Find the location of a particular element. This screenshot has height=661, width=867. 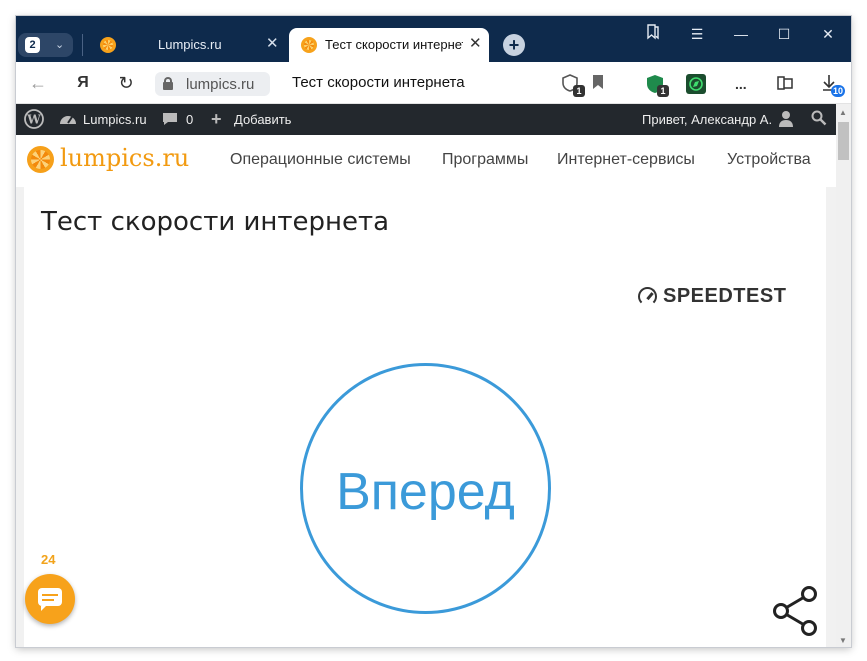

download-icon: 10 is located at coordinates (833, 85).